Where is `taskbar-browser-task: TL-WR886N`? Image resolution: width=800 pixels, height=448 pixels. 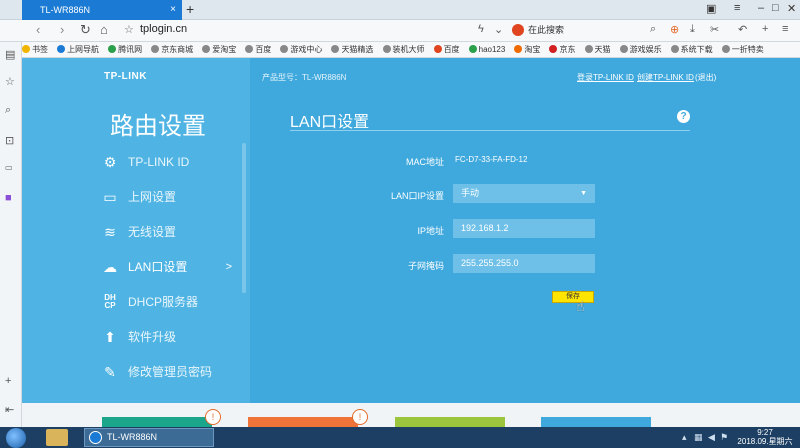 taskbar-browser-task: TL-WR886N is located at coordinates (149, 437).